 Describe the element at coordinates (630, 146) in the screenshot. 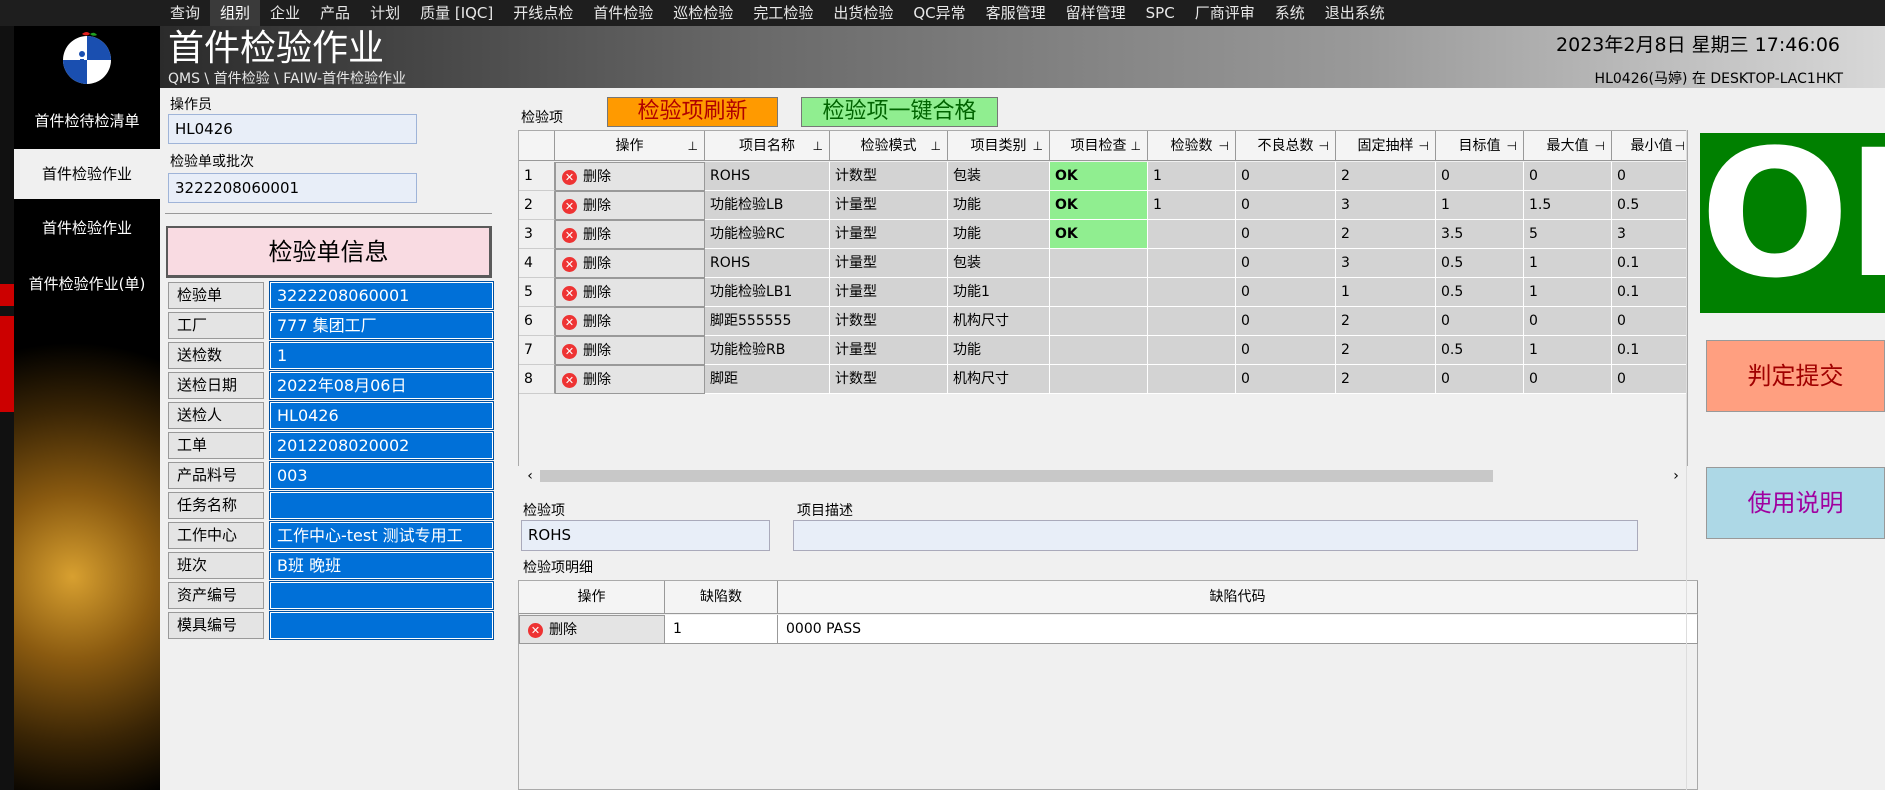

I see `grid-col-header: 操作 ⊥` at that location.